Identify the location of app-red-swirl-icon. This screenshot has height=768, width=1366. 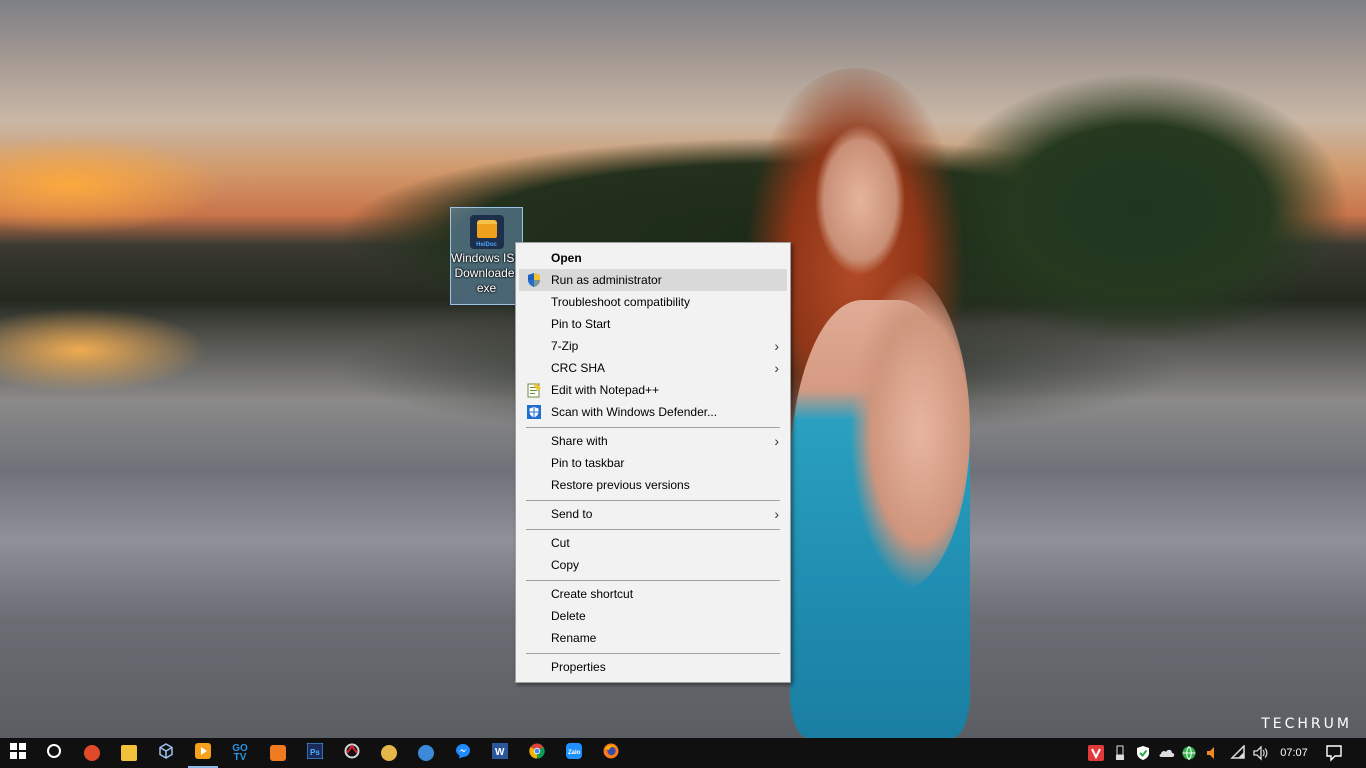
(92, 753).